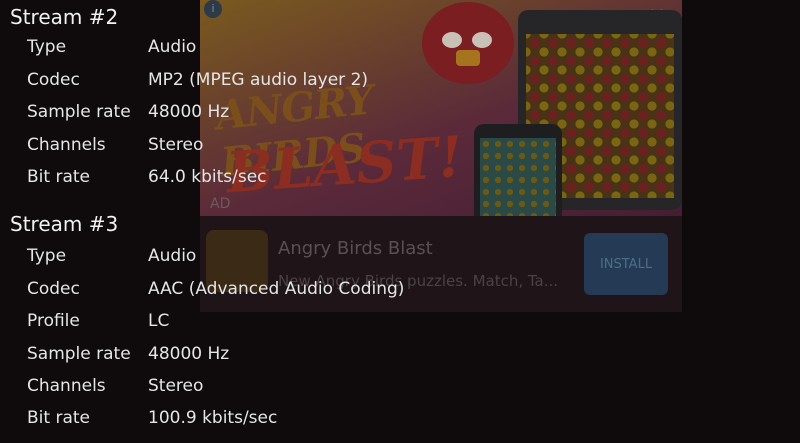  Describe the element at coordinates (159, 321) in the screenshot. I see `info-value: LC` at that location.